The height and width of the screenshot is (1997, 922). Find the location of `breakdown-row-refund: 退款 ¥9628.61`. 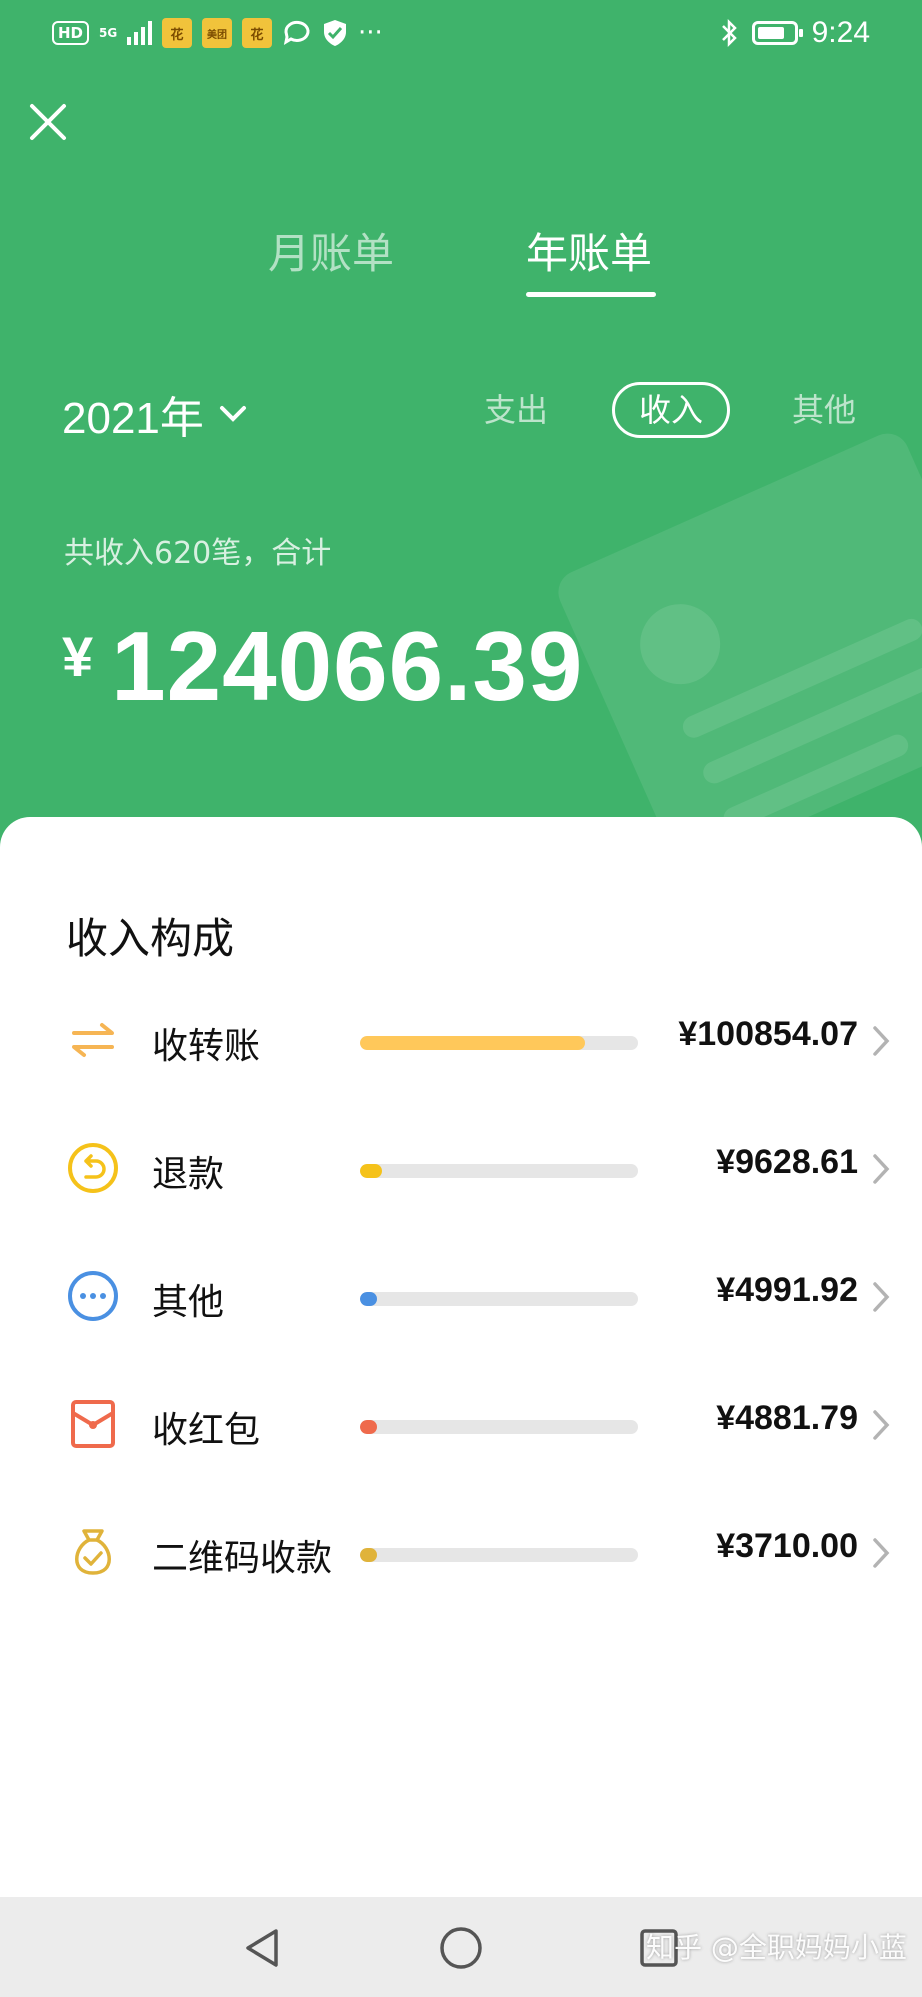

breakdown-row-refund: 退款 ¥9628.61 is located at coordinates (461, 1168).